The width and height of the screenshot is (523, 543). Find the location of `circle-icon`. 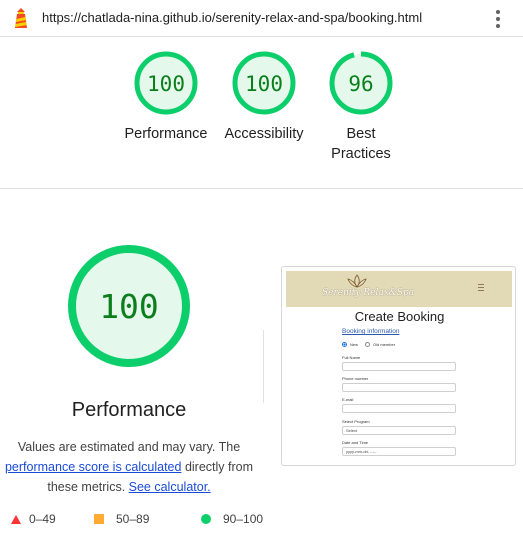

circle-icon is located at coordinates (206, 519).